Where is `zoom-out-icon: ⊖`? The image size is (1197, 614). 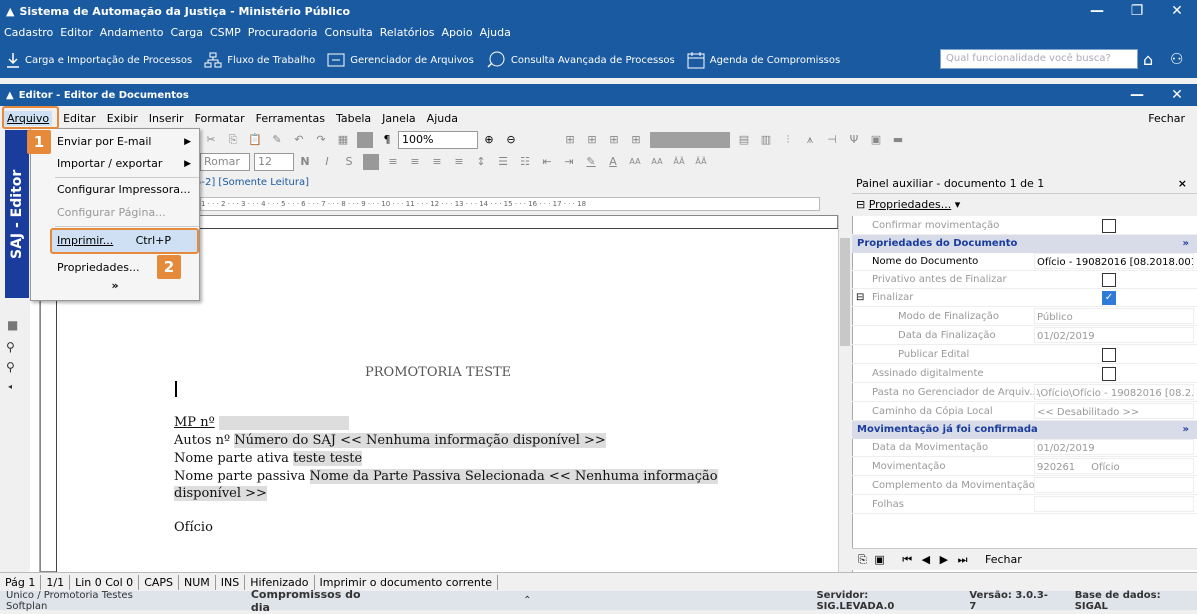
zoom-out-icon: ⊖ is located at coordinates (511, 140).